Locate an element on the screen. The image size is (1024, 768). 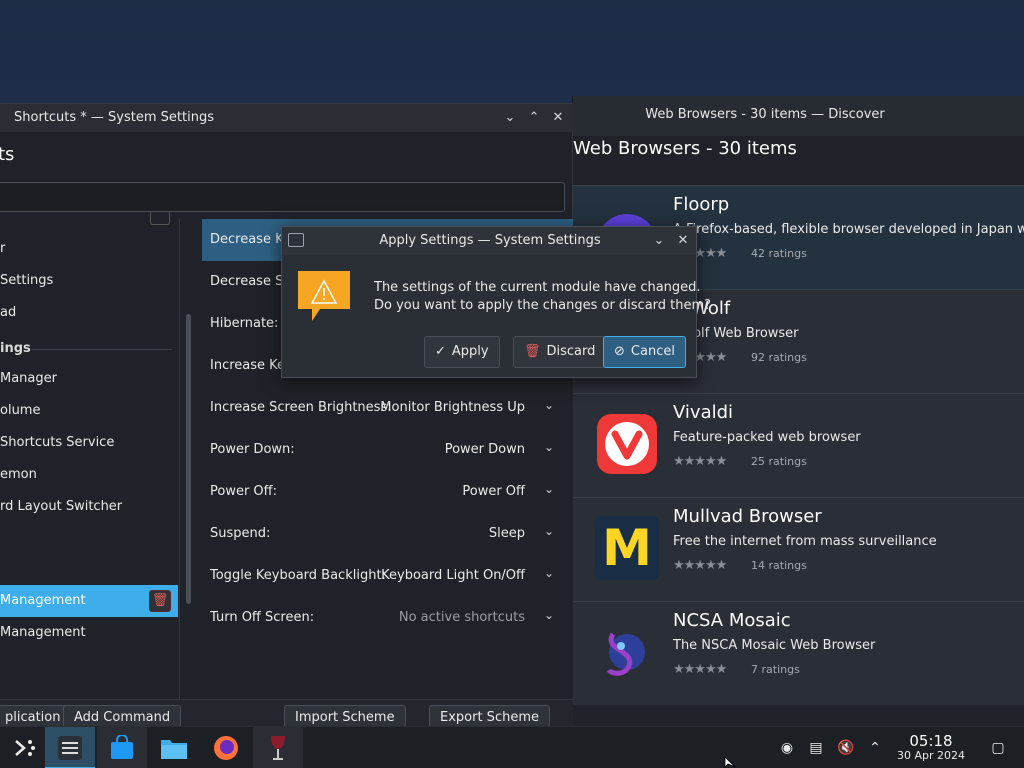
apply-button: ✓ Apply is located at coordinates (462, 352).